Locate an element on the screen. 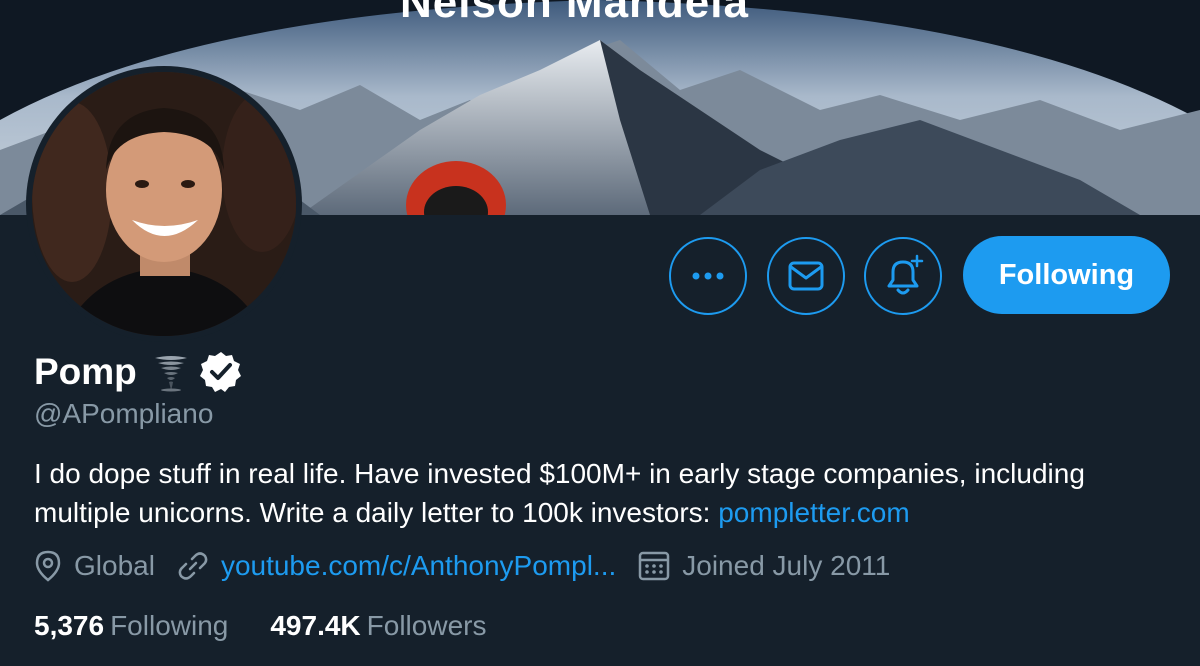 The image size is (1200, 666). profile-handle: @APompliano is located at coordinates (124, 413).